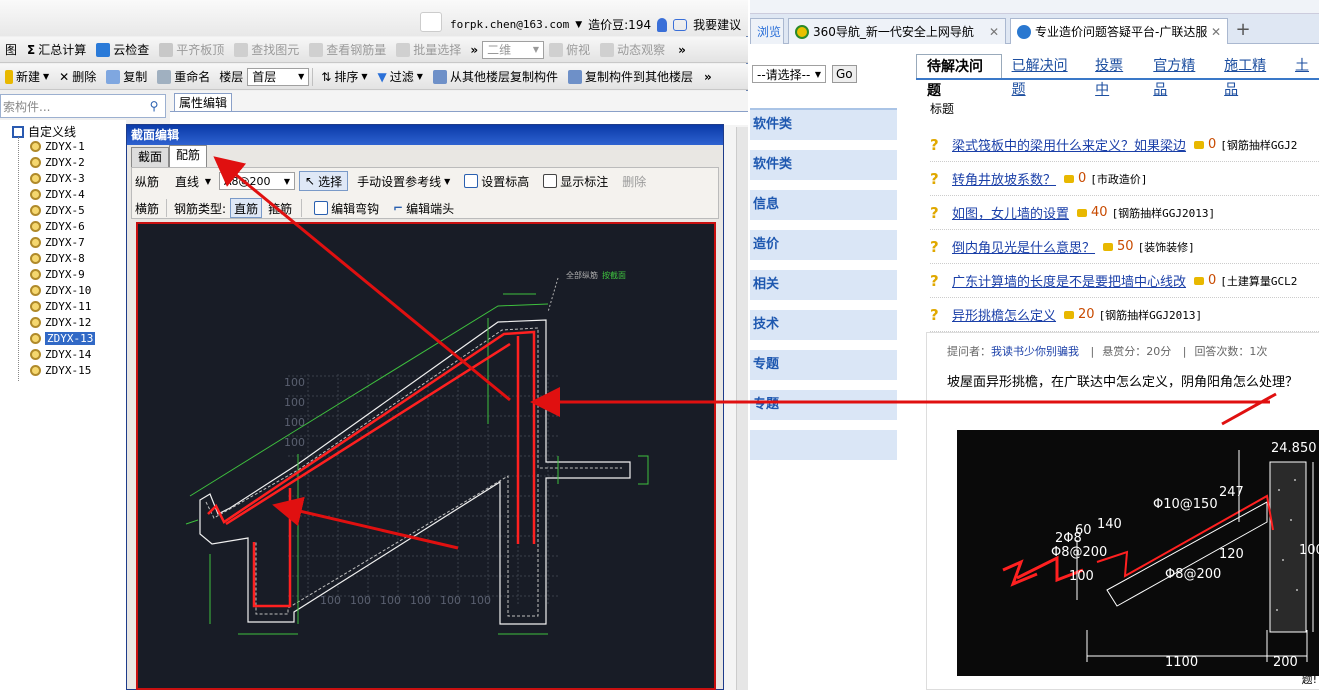 This screenshot has width=1319, height=691. What do you see at coordinates (57, 146) in the screenshot?
I see `tree-item: ZDYX-1` at bounding box center [57, 146].